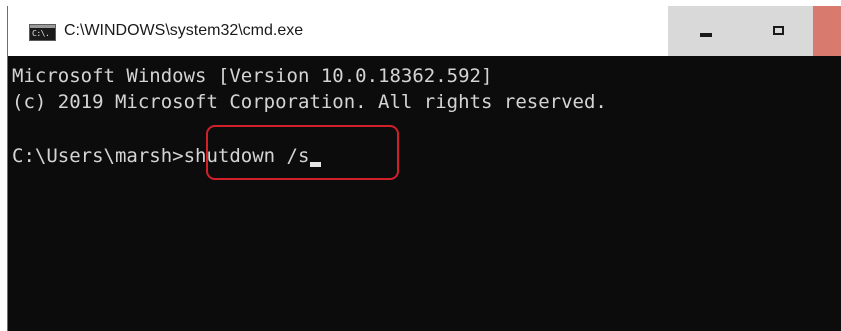  I want to click on command-prompt-icon: C:\., so click(42, 32).